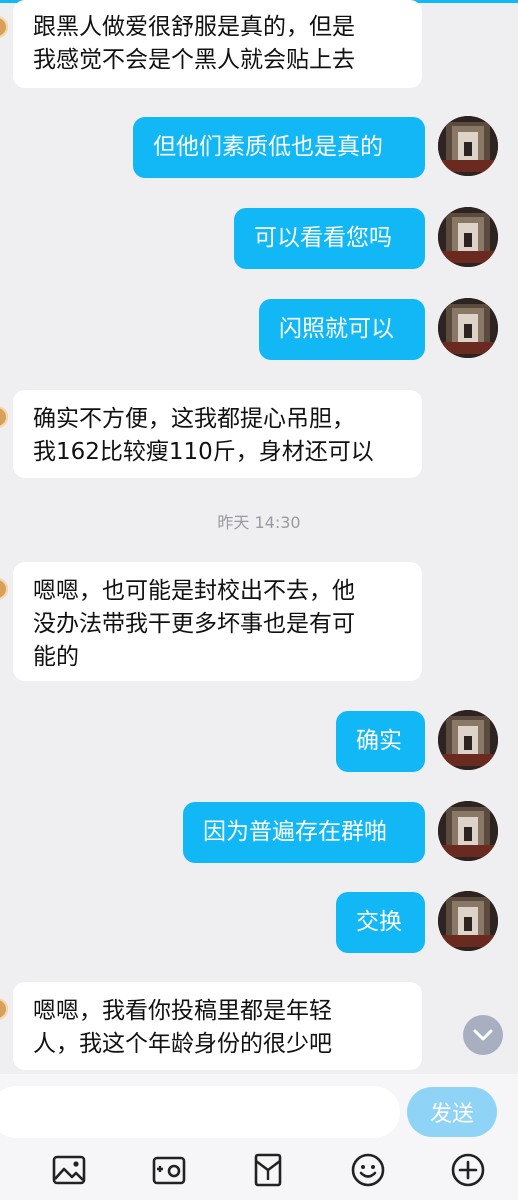 Image resolution: width=518 pixels, height=1200 pixels. I want to click on message-bubble-outgoing: 可以看看您吗, so click(329, 238).